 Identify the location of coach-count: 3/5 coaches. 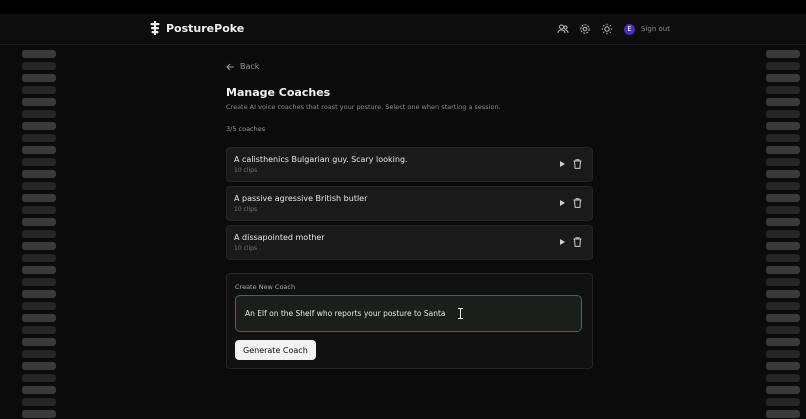
(246, 129).